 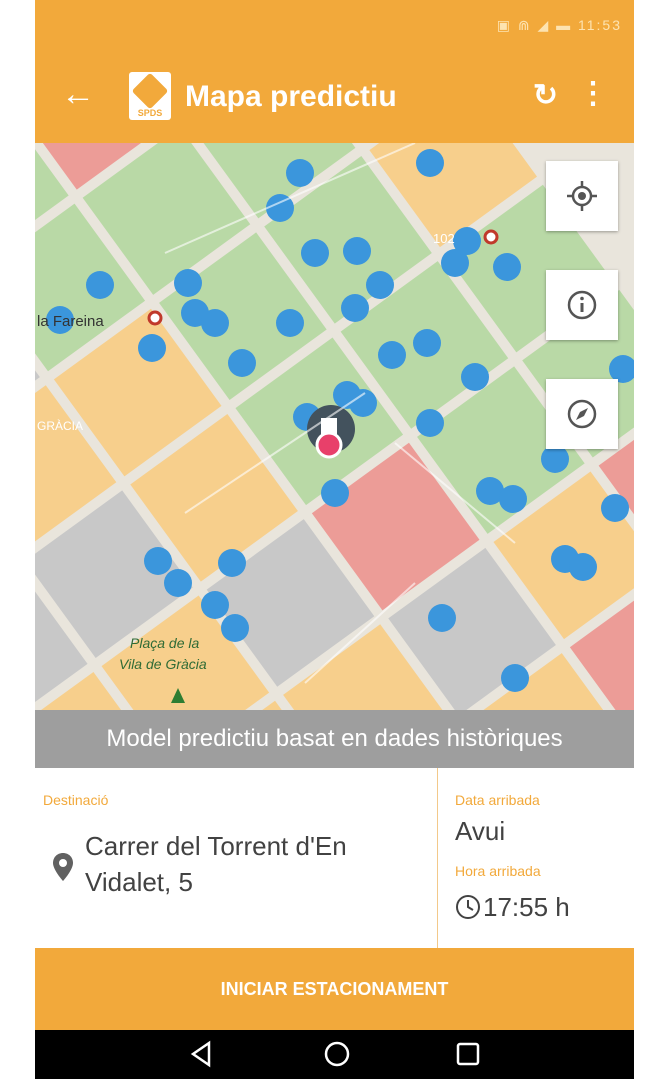 What do you see at coordinates (78, 94) in the screenshot?
I see `arrow-left-icon: ←` at bounding box center [78, 94].